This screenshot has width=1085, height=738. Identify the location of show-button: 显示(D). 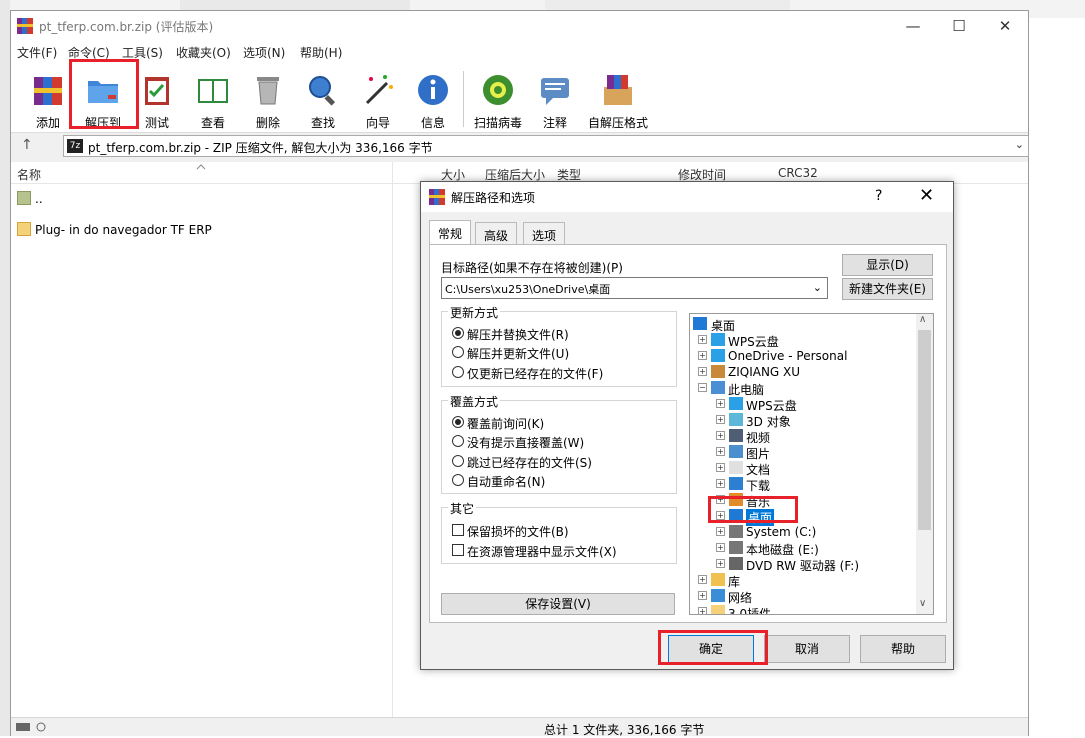
(887, 265).